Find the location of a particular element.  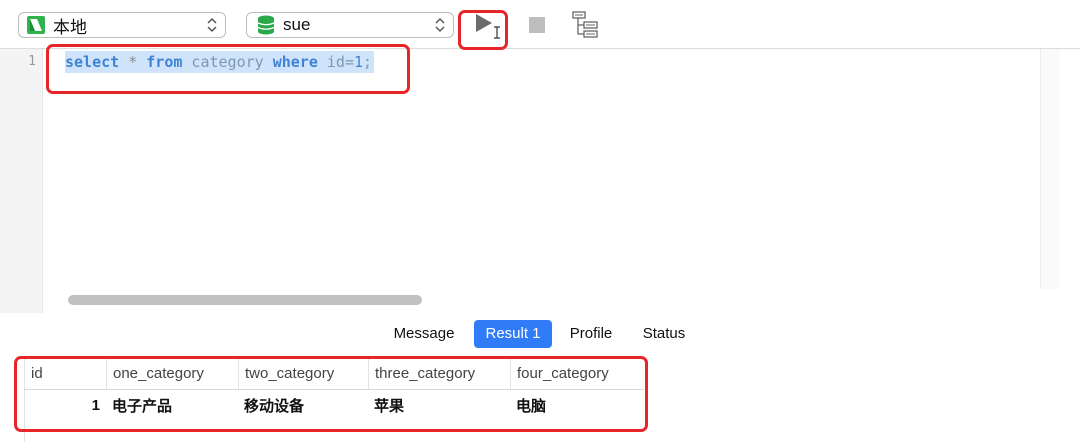

query-toolbar: 本地 sue is located at coordinates (540, 24).